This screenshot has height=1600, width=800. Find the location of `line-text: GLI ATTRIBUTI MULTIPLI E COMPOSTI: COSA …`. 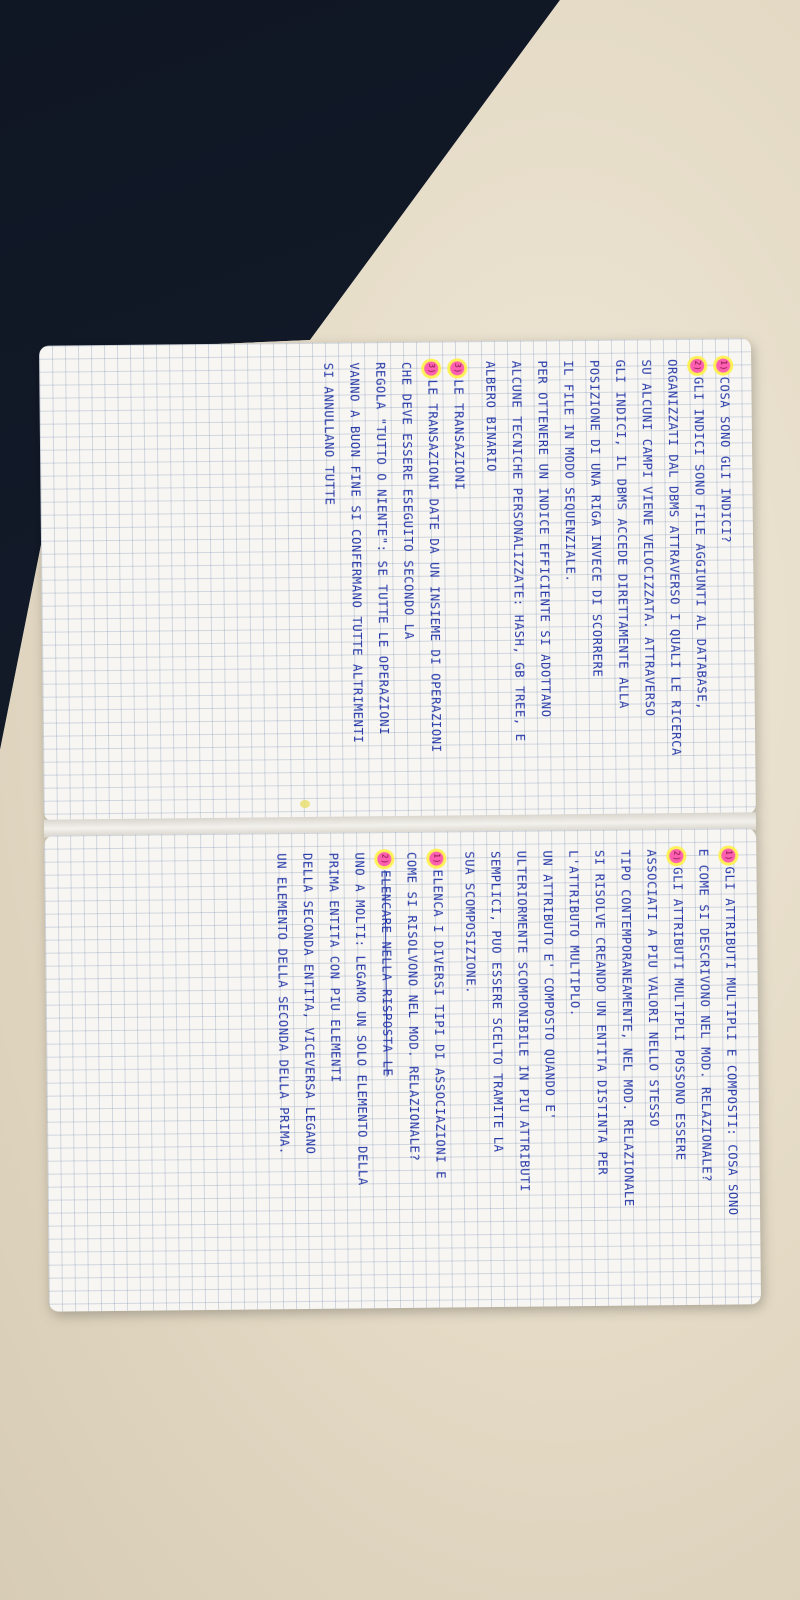

line-text: GLI ATTRIBUTI MULTIPLI E COMPOSTI: COSA … is located at coordinates (731, 1041).